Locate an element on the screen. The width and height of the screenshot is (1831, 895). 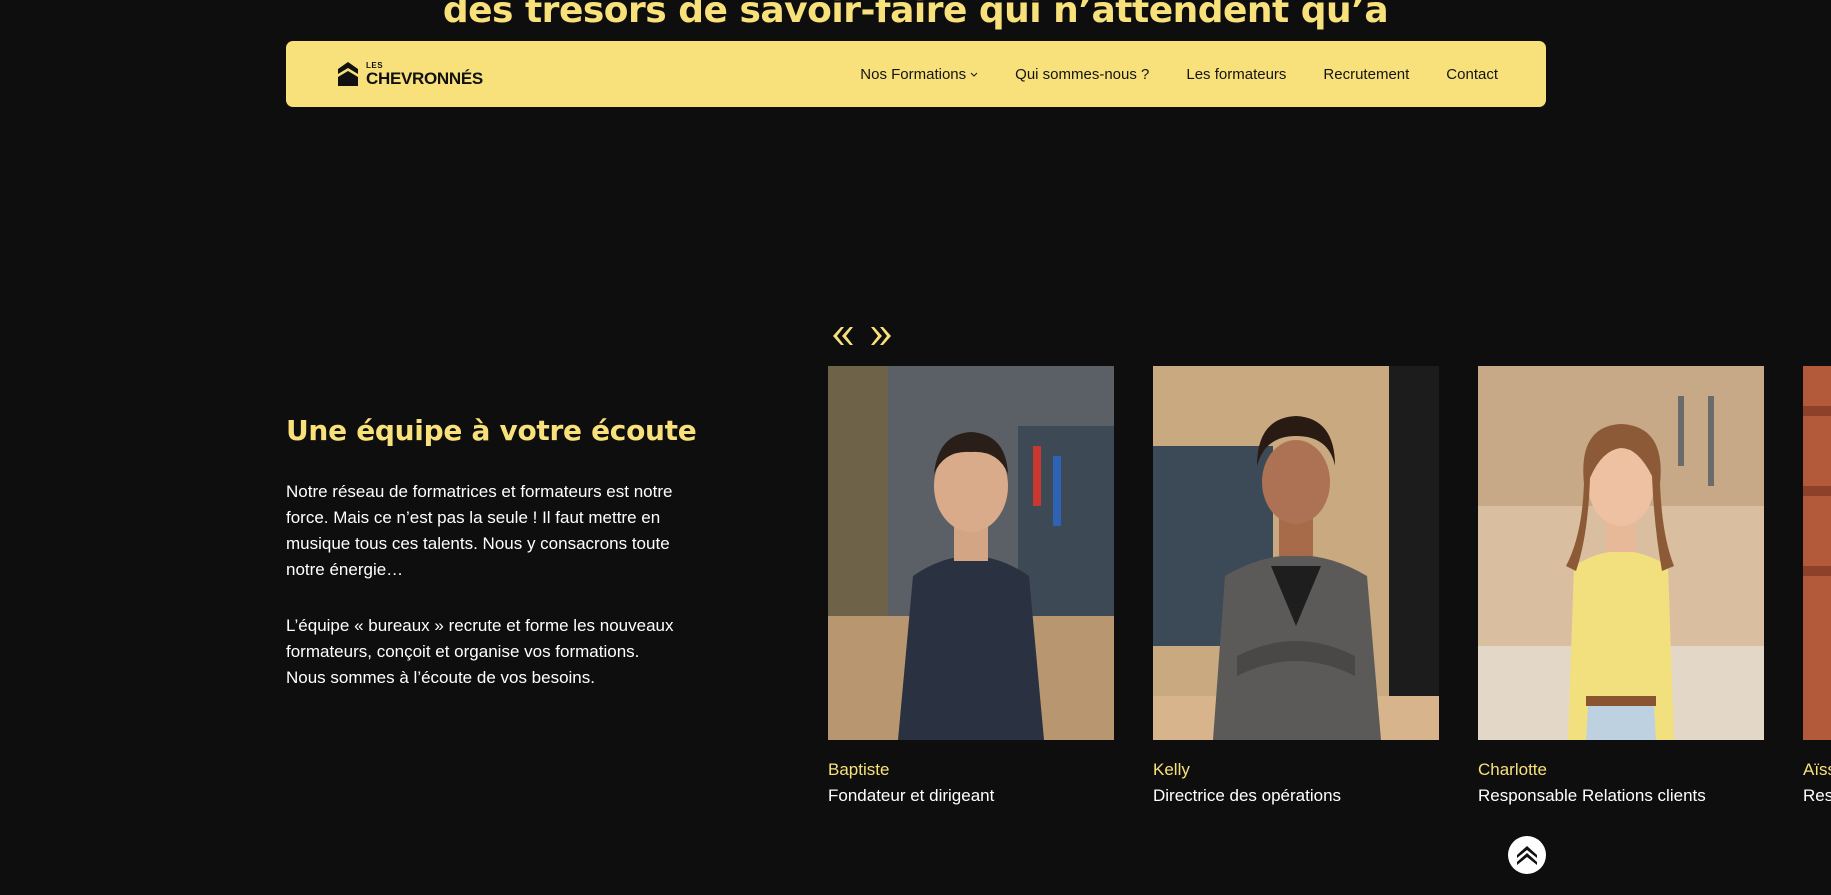
logo-wordmark: LES CHEVRONNÉS is located at coordinates (424, 74).